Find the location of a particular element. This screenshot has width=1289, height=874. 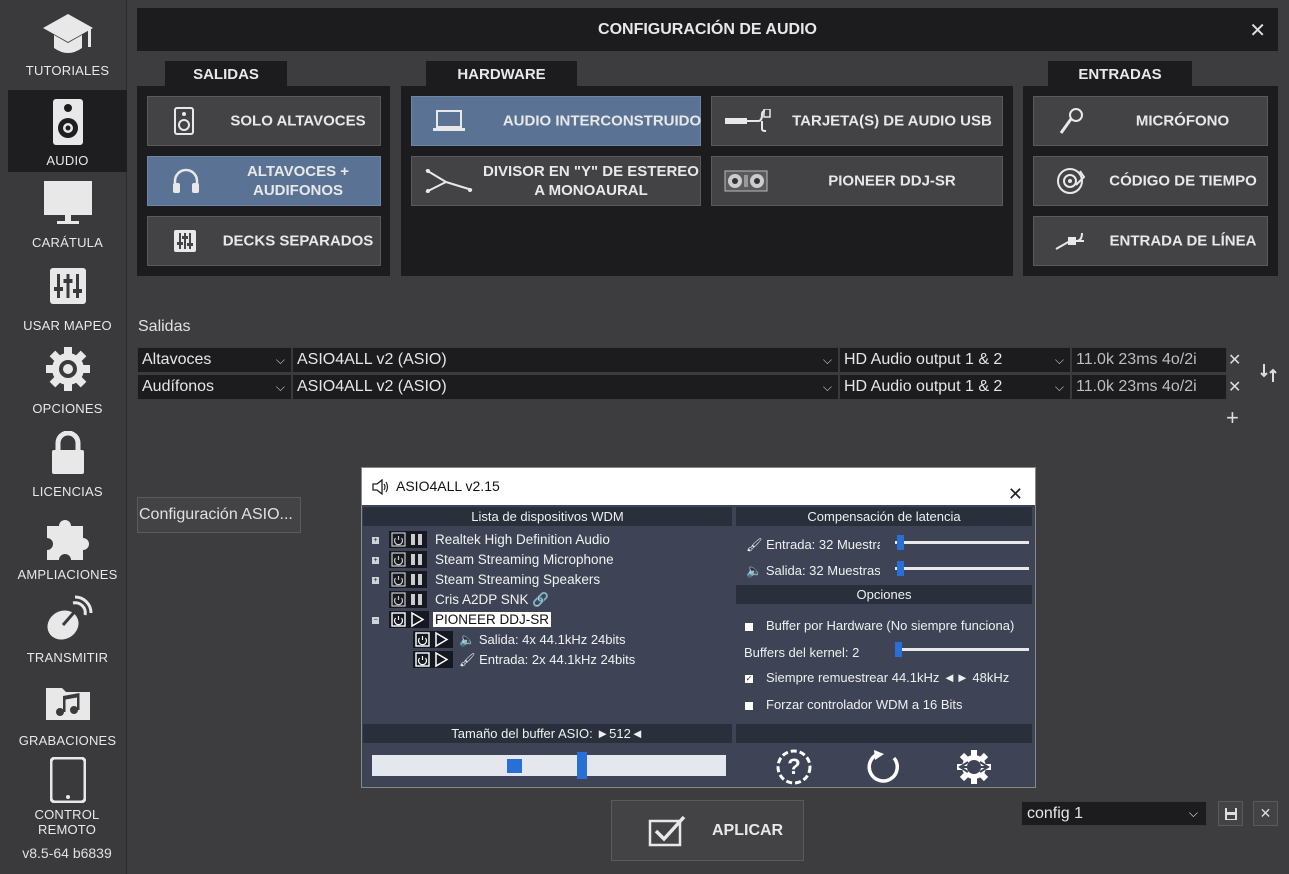

sidebar-item-audio: AUDIO is located at coordinates (67, 131).